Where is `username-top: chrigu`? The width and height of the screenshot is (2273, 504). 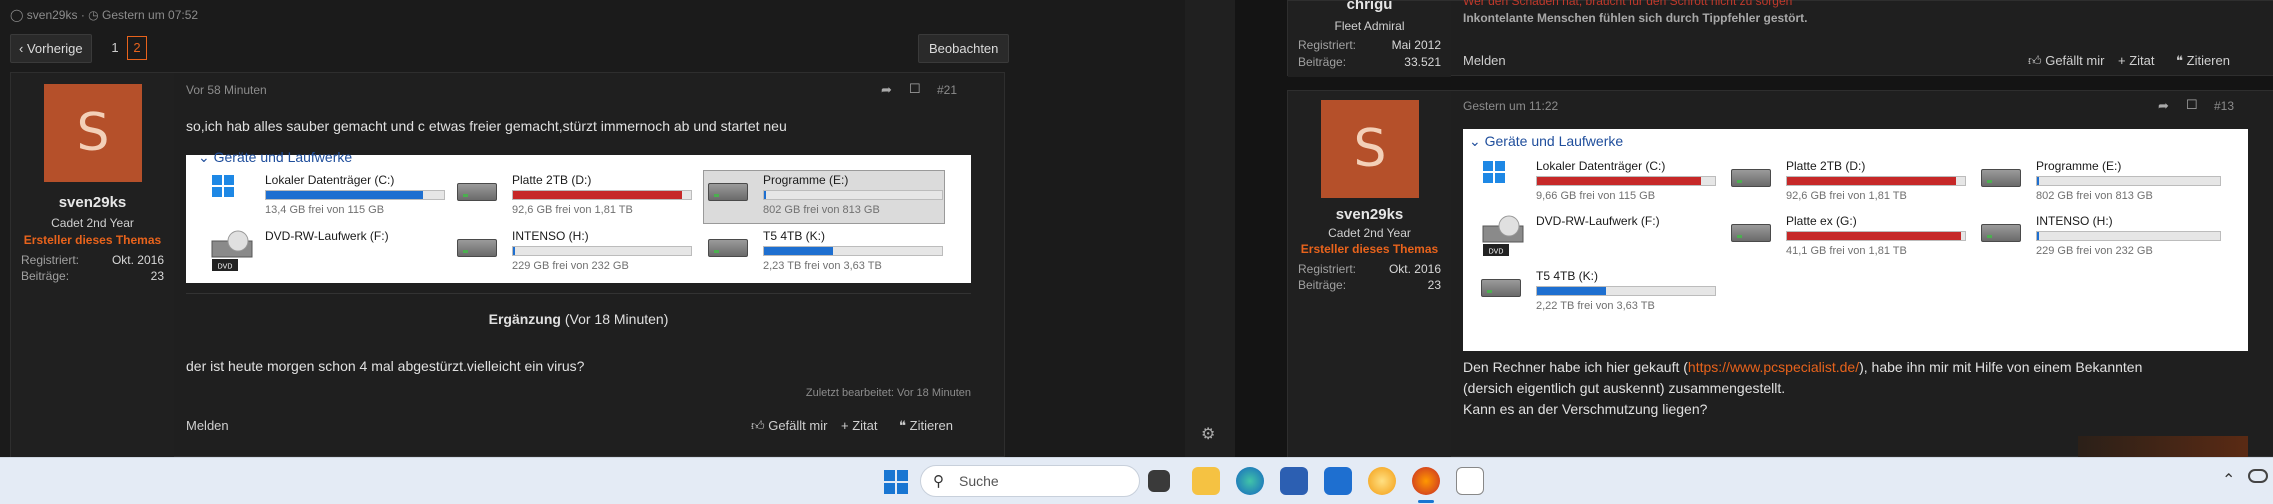 username-top: chrigu is located at coordinates (1369, 6).